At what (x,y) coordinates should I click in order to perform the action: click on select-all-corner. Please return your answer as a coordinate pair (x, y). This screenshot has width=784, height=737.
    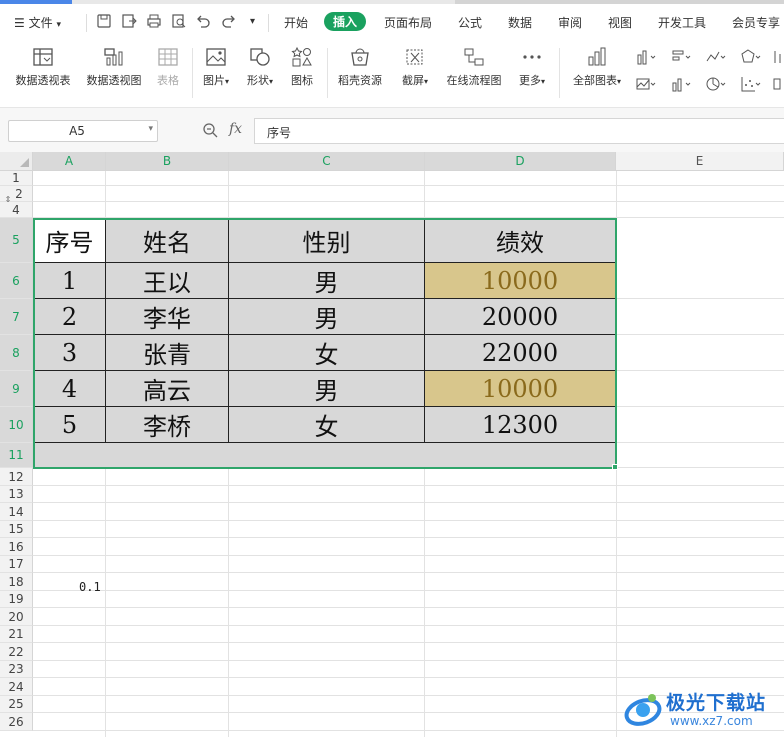
    Looking at the image, I should click on (16, 161).